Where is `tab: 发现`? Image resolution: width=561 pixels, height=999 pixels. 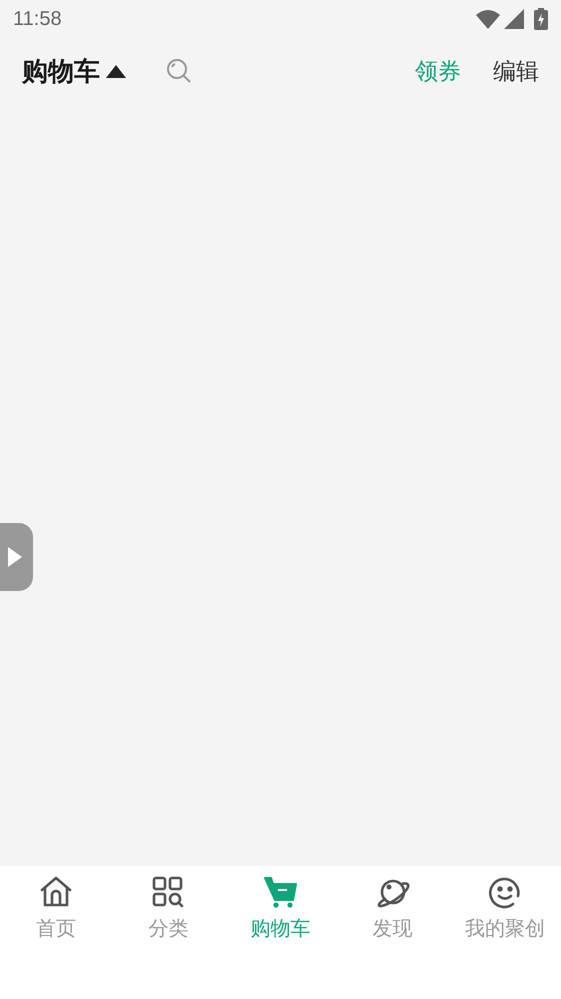
tab: 发现 is located at coordinates (392, 909).